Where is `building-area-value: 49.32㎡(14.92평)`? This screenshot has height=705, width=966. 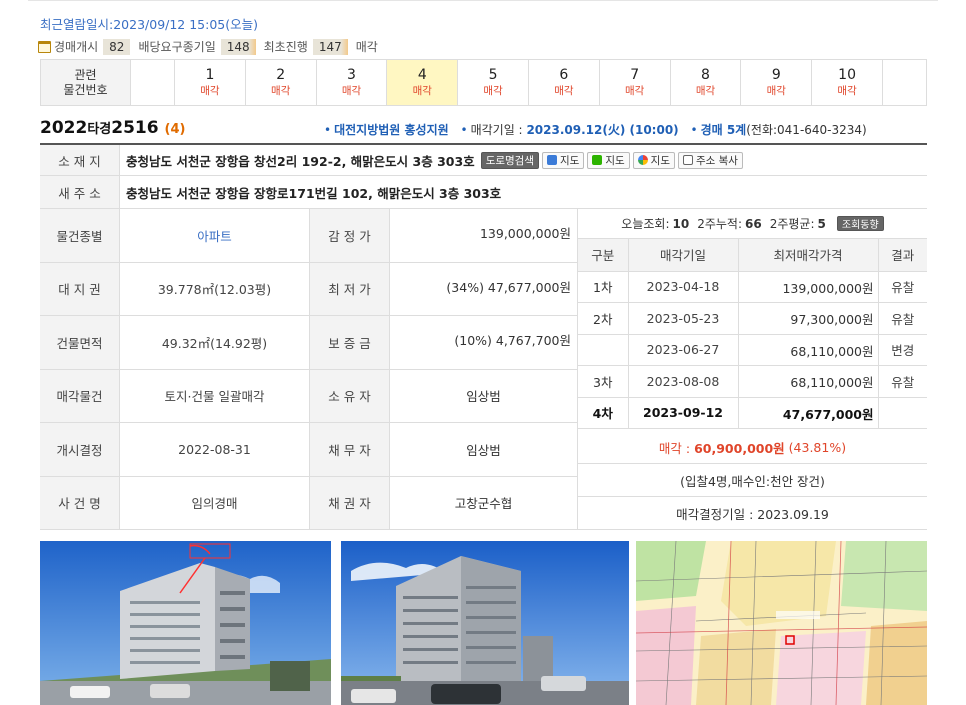
building-area-value: 49.32㎡(14.92평) is located at coordinates (215, 342).